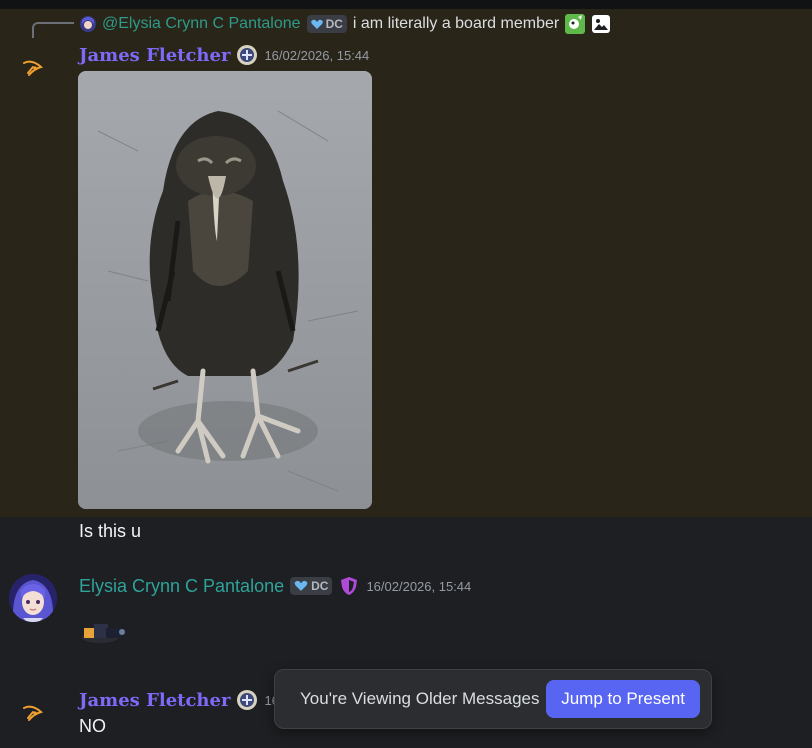  Describe the element at coordinates (104, 631) in the screenshot. I see `sticker-attachment` at that location.